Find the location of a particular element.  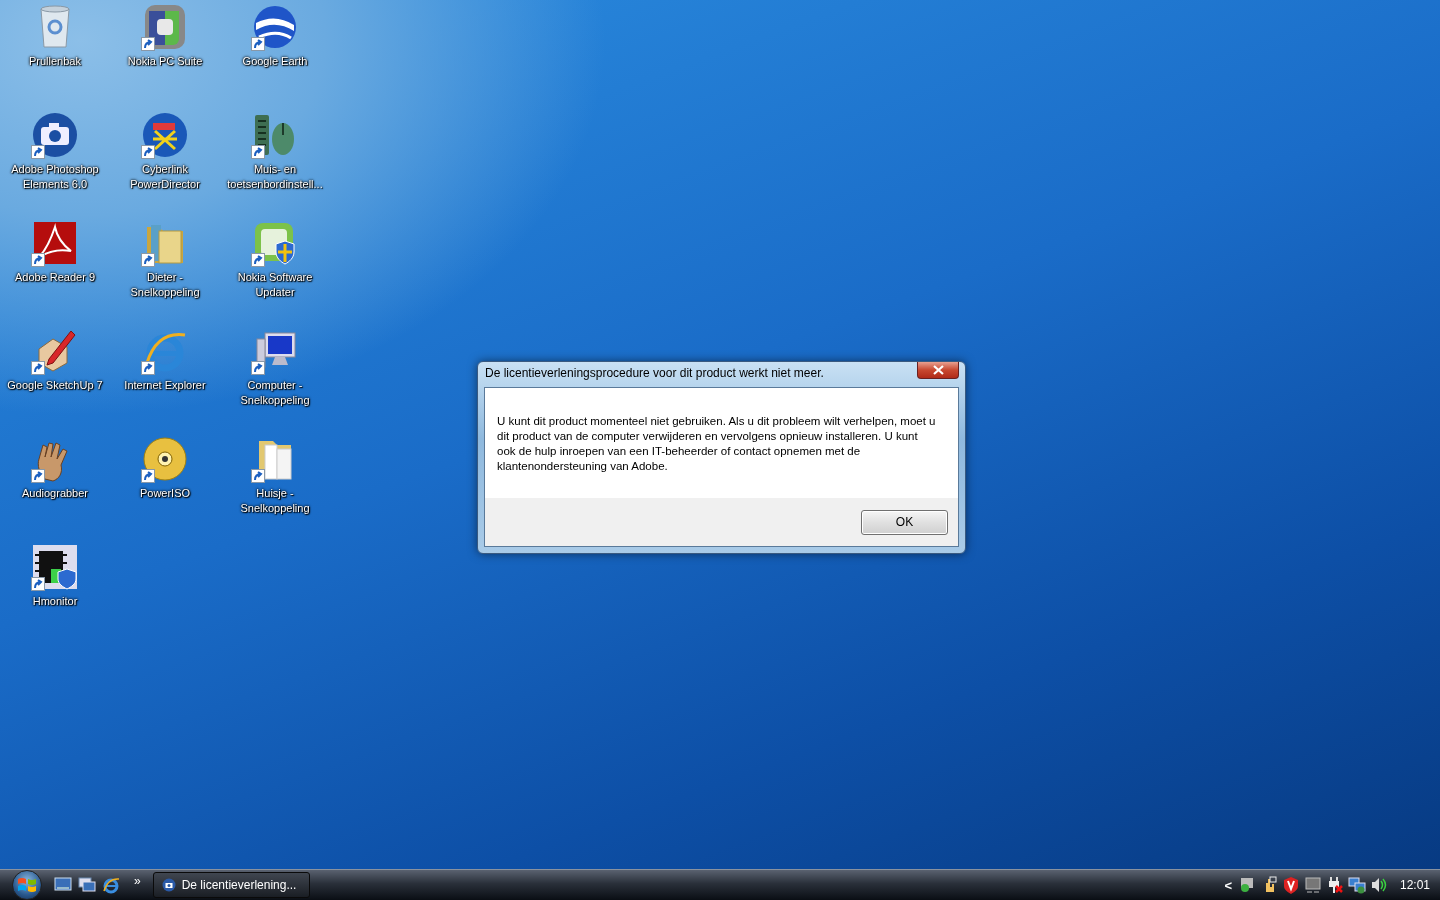

icon-label: Google SketchUp 7 is located at coordinates (55, 385).